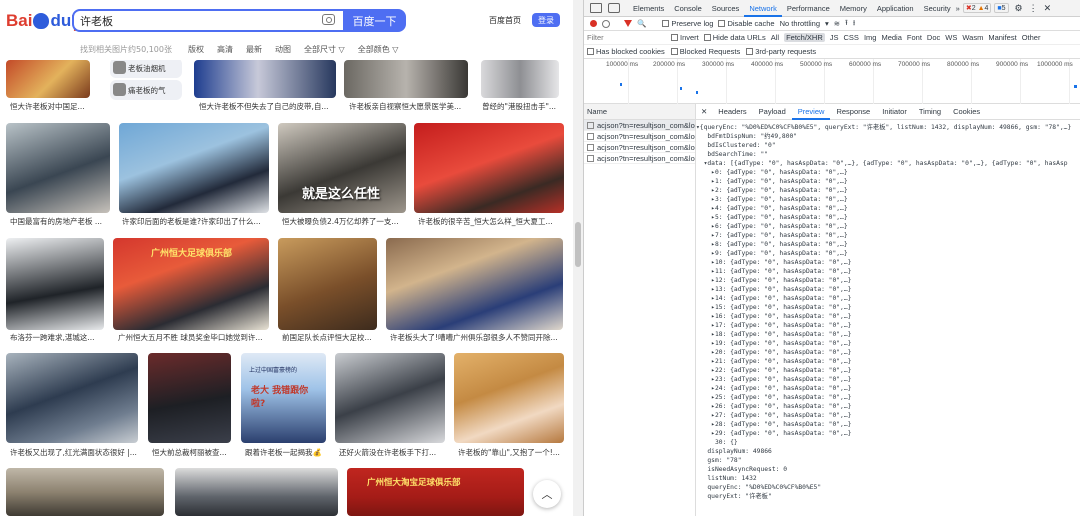 Image resolution: width=1080 pixels, height=516 pixels. I want to click on json-tree-line: queryExt: "许老板", so click(888, 496).